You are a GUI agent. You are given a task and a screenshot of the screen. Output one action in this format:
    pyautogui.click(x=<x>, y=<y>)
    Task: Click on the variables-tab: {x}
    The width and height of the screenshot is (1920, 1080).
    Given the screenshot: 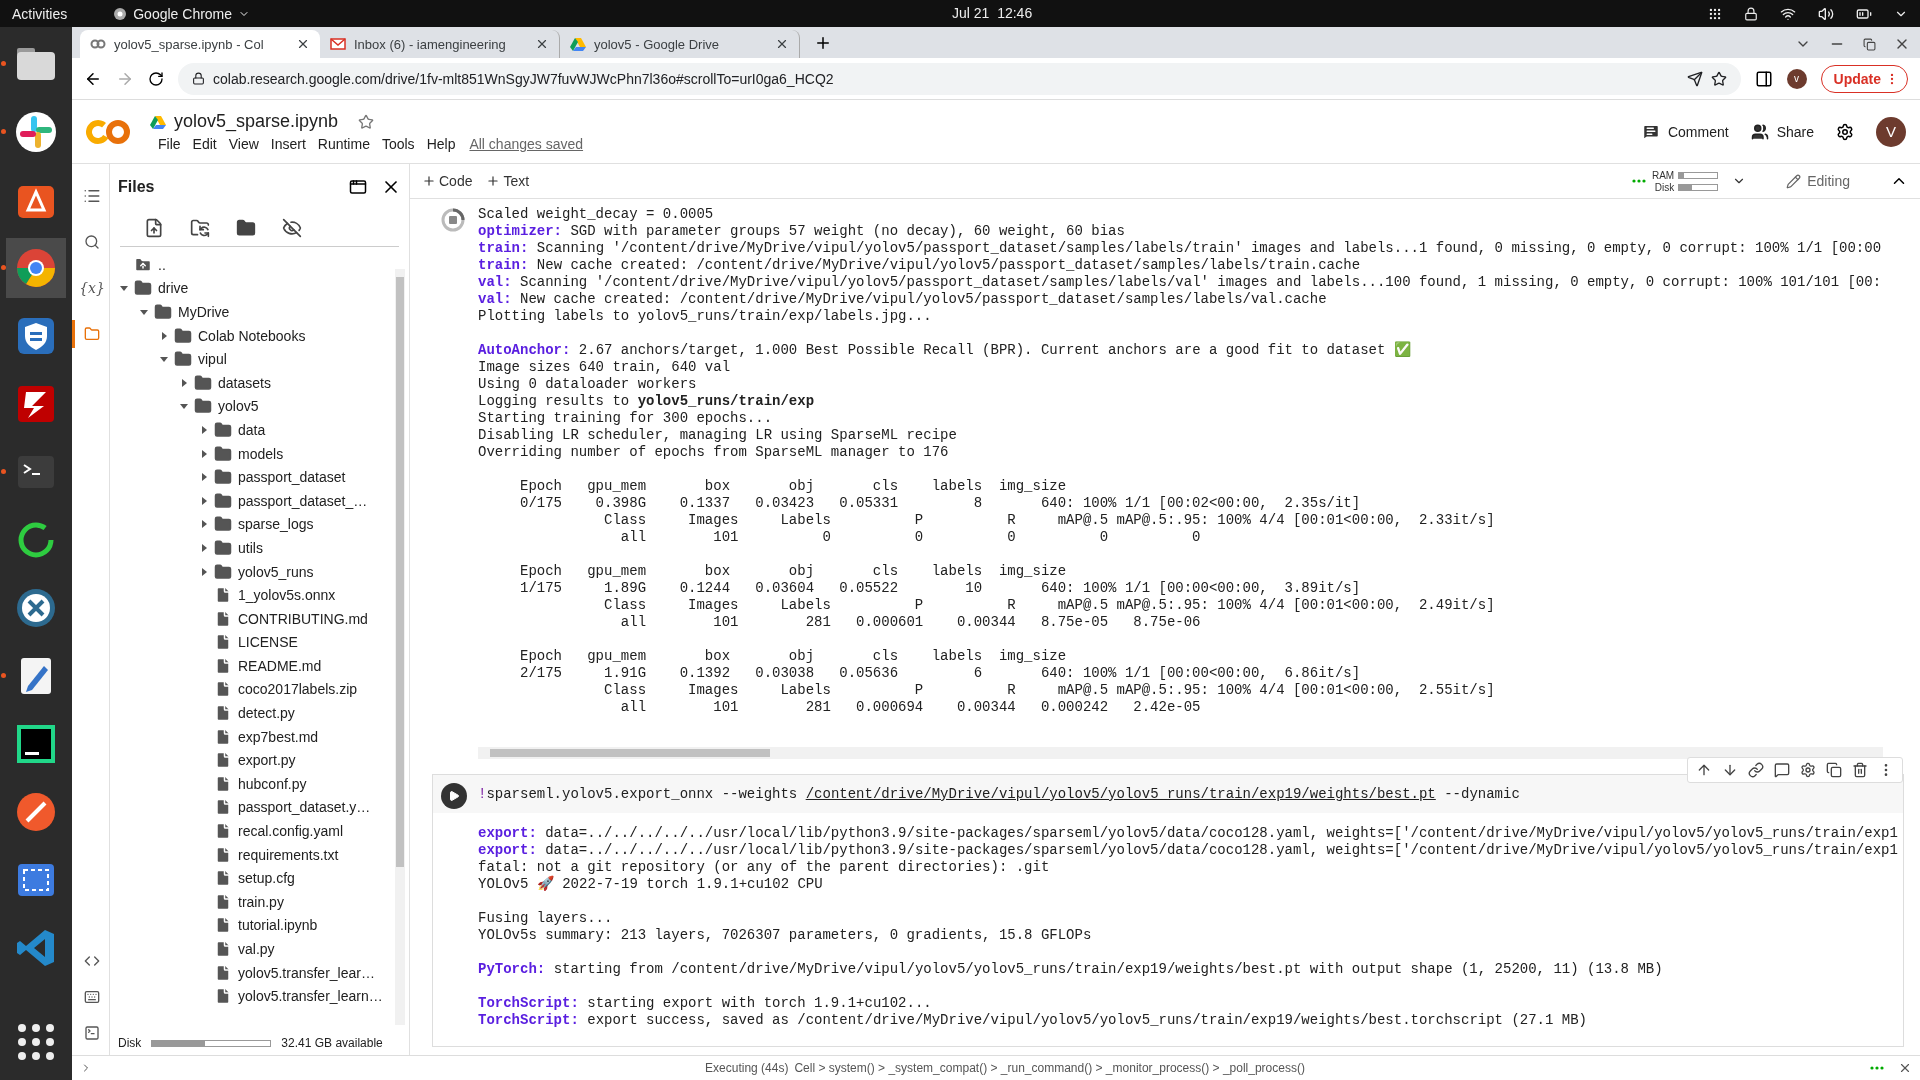 What is the action you would take?
    pyautogui.click(x=90, y=288)
    